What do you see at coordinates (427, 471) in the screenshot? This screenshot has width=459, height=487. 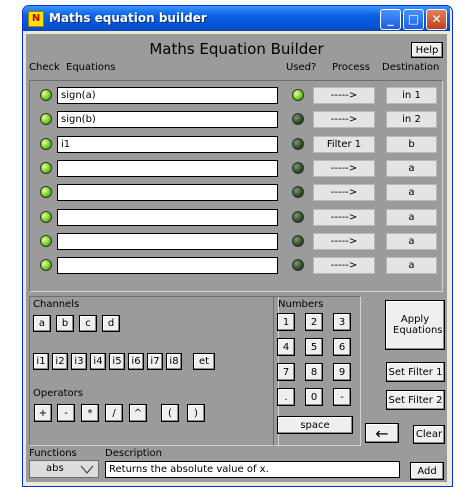 I see `add-button: Add` at bounding box center [427, 471].